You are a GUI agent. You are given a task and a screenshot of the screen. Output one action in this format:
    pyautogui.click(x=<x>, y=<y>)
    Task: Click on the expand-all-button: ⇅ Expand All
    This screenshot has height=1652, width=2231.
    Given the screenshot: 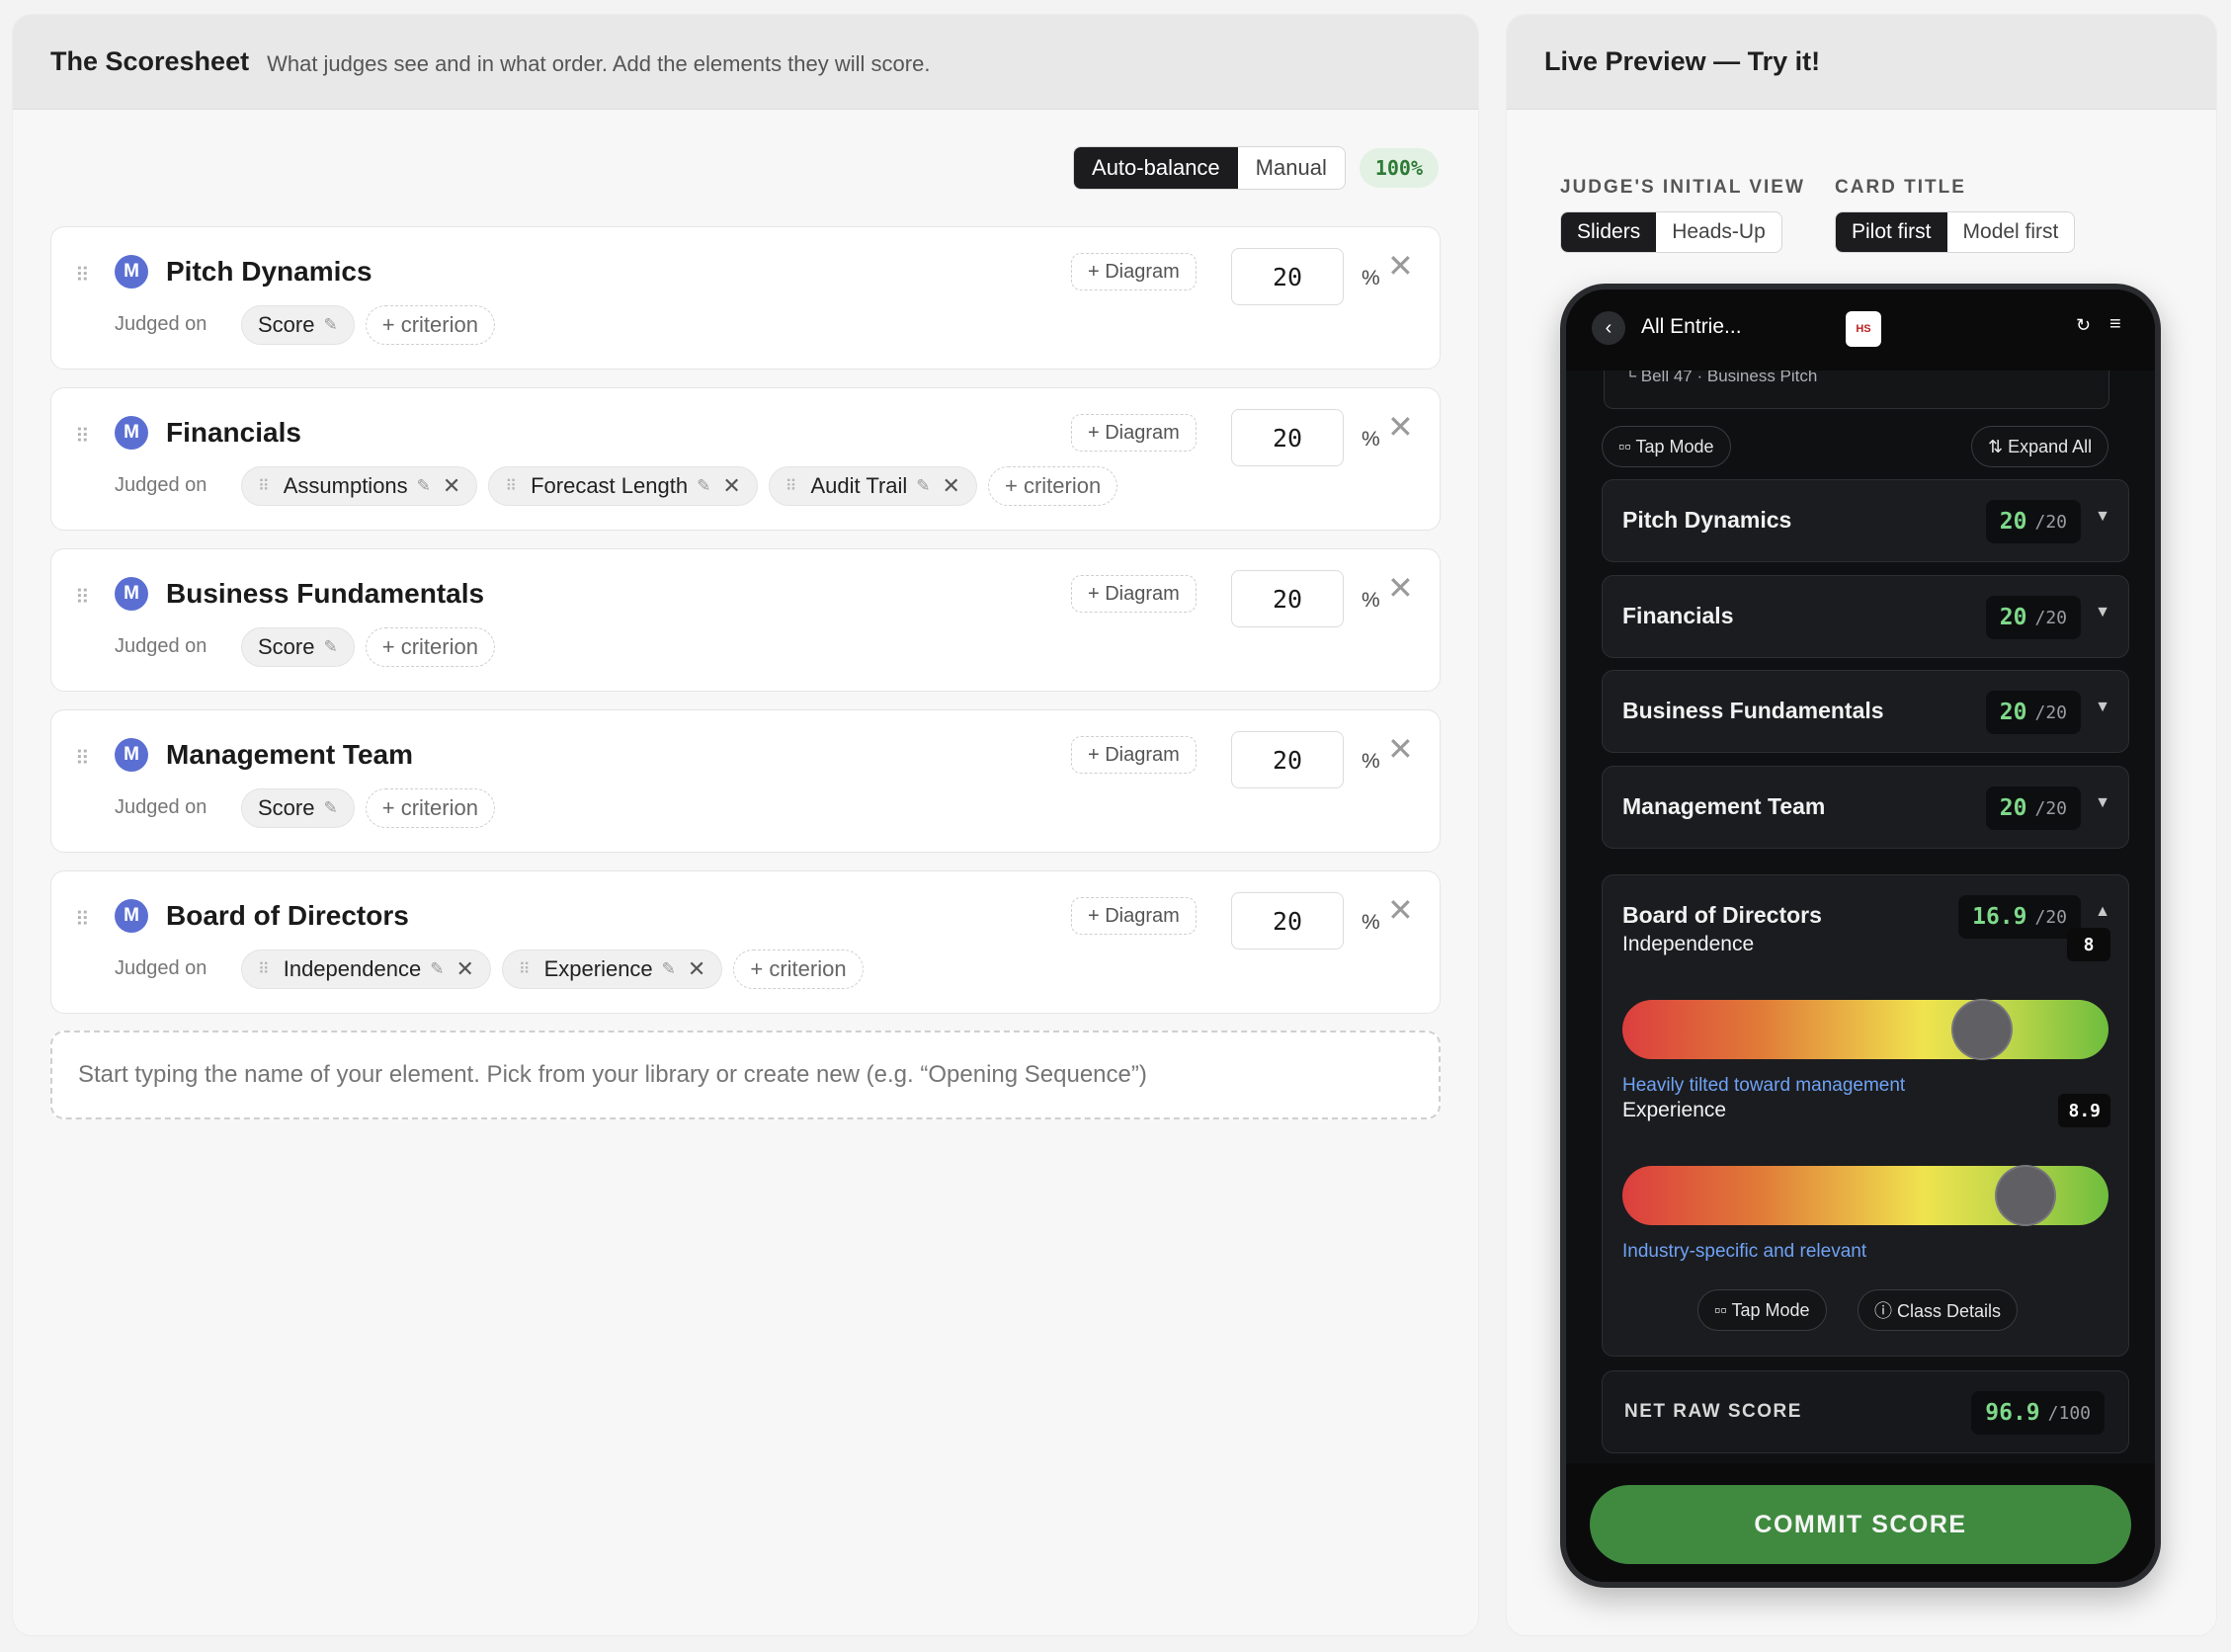 What is the action you would take?
    pyautogui.click(x=2040, y=446)
    